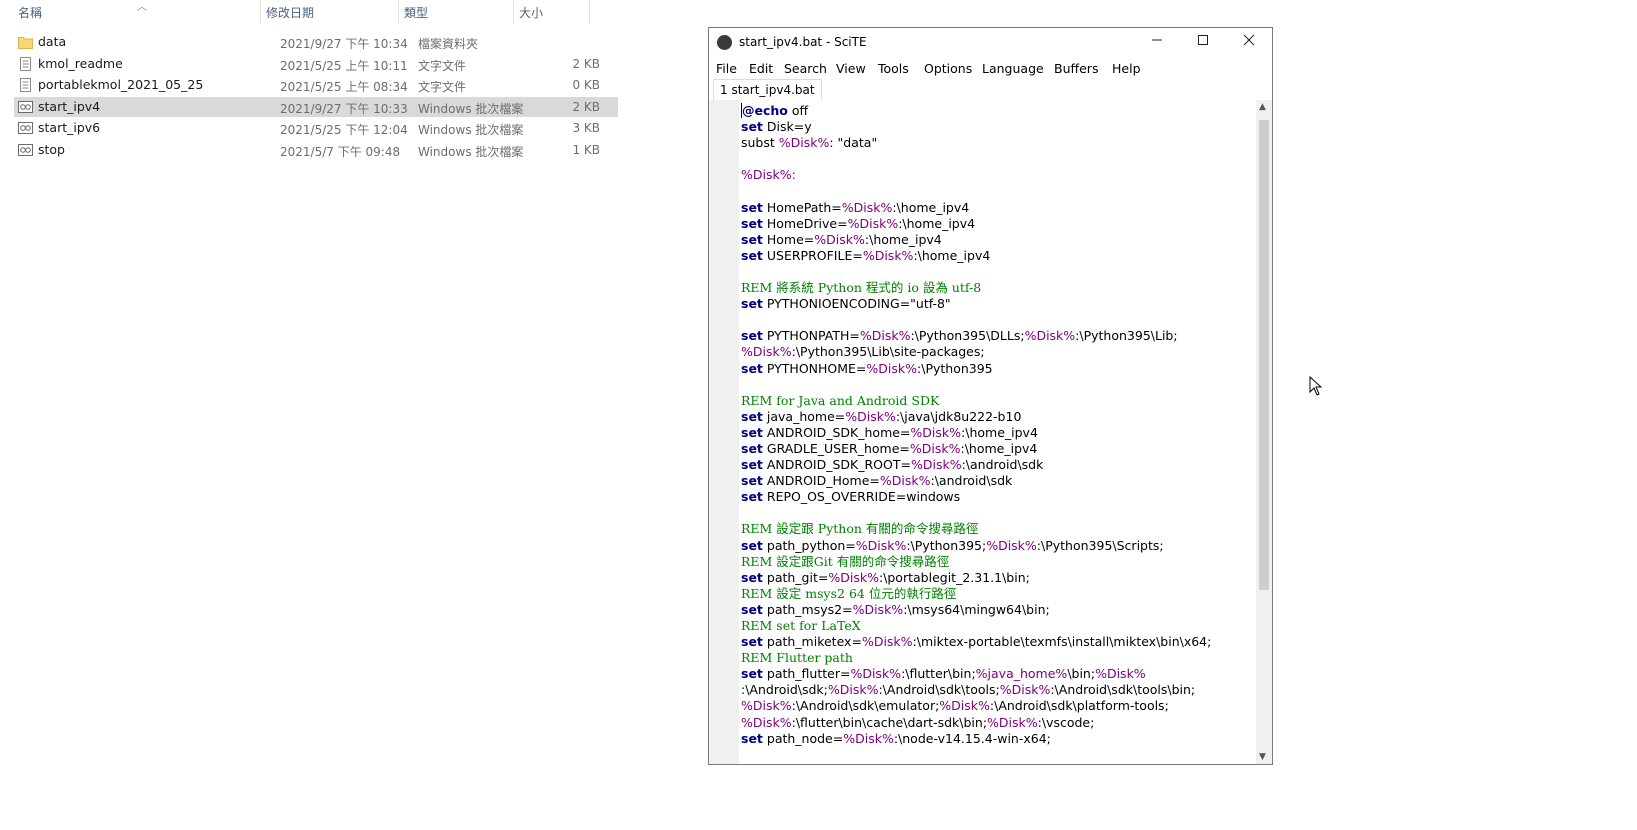 The width and height of the screenshot is (1637, 830). I want to click on menu-view: View, so click(851, 68).